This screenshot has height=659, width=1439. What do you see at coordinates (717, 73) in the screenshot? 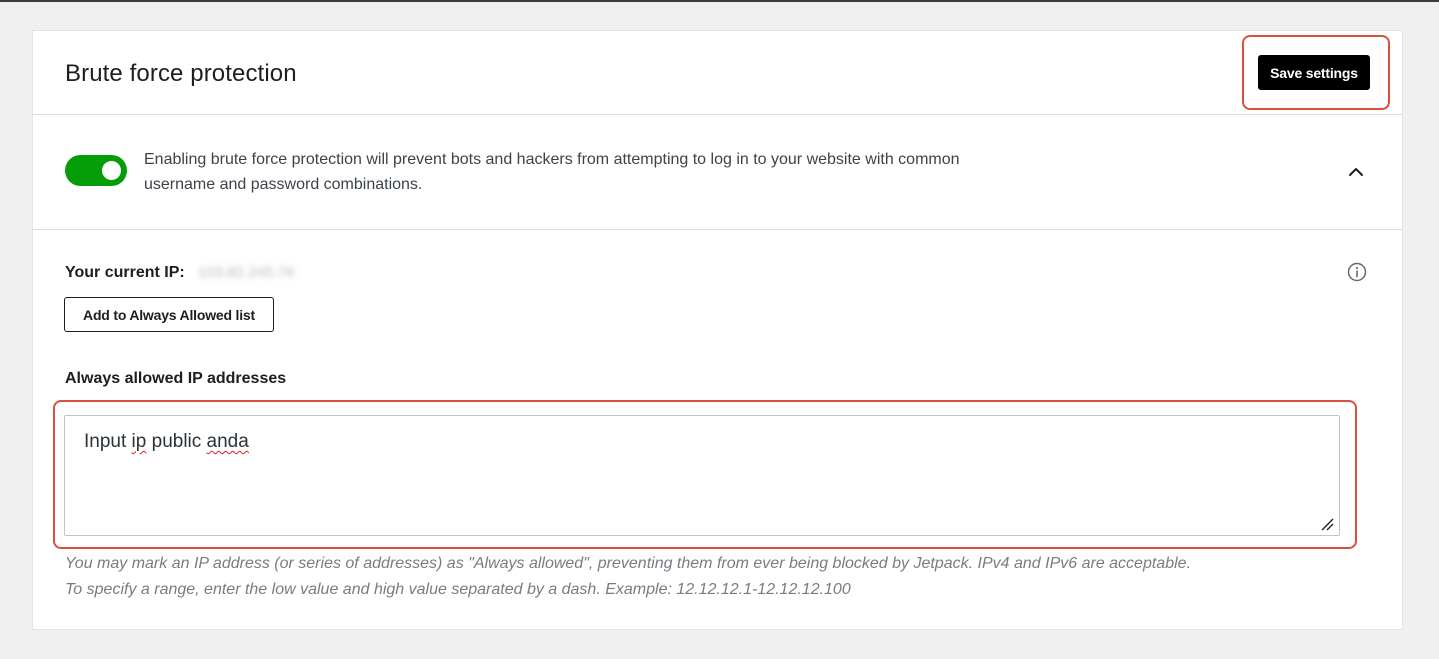
I see `card-header: Brute force protection Save settings` at bounding box center [717, 73].